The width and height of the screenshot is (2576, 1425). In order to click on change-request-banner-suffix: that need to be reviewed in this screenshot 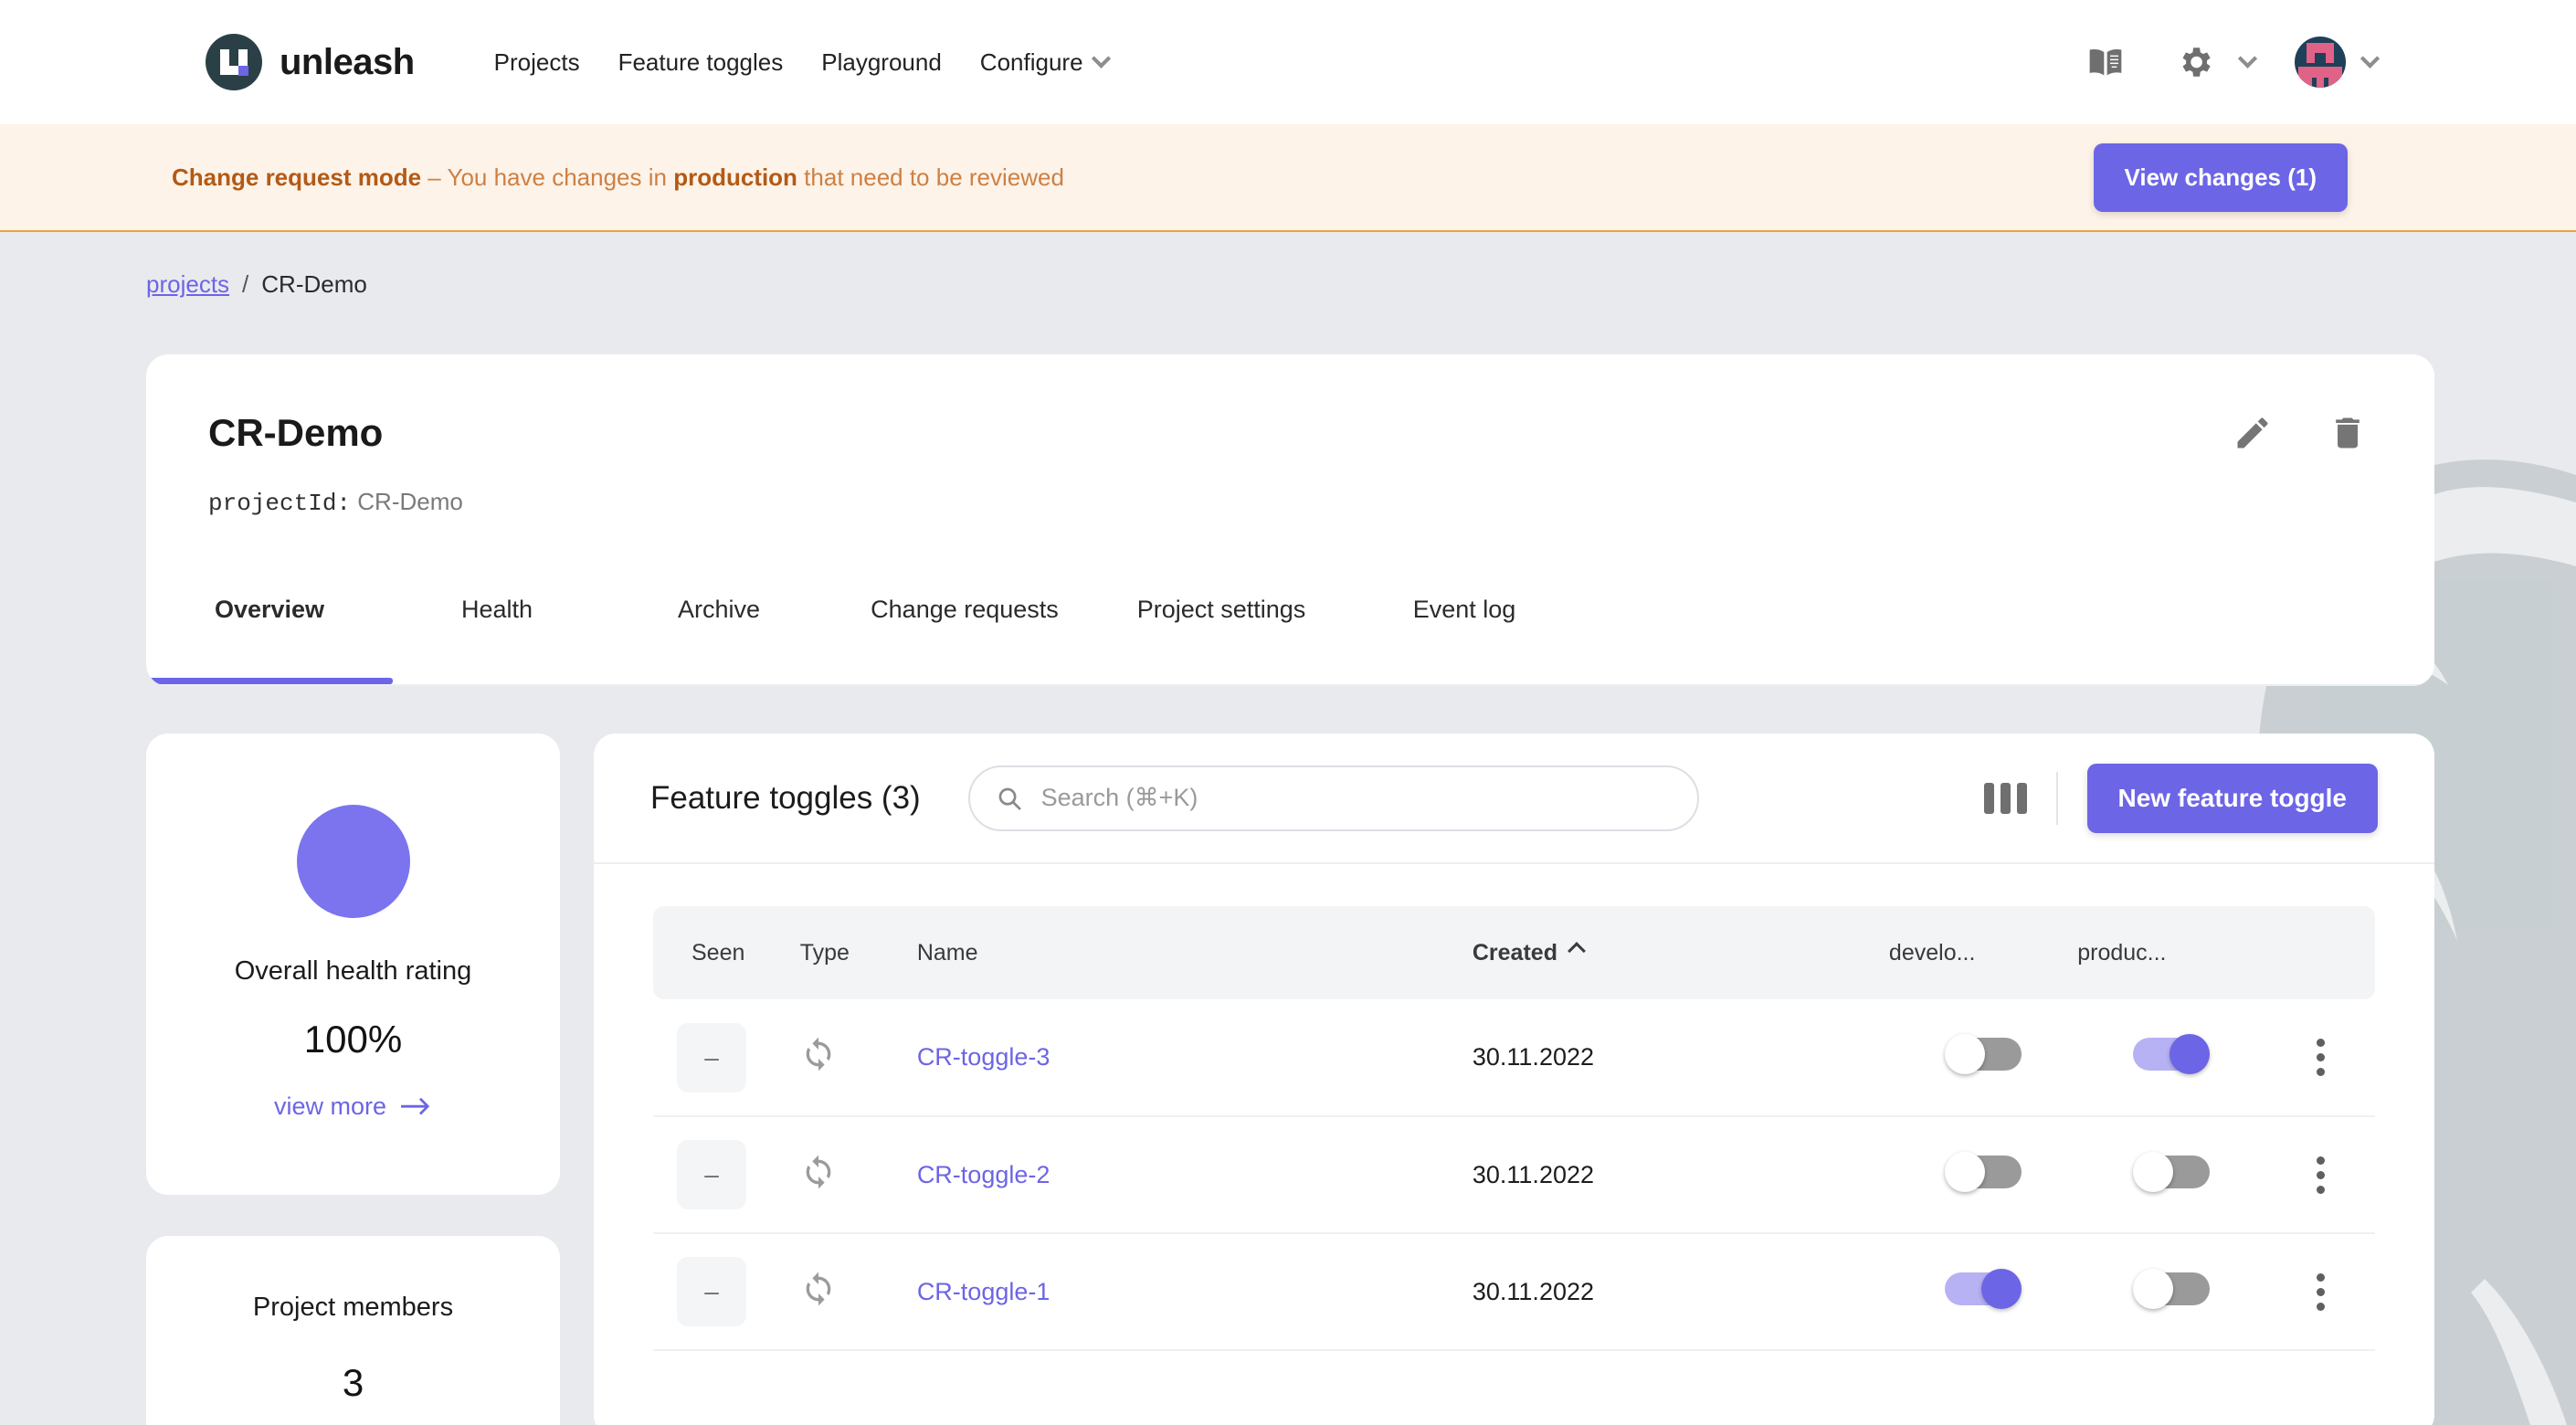, I will do `click(930, 177)`.